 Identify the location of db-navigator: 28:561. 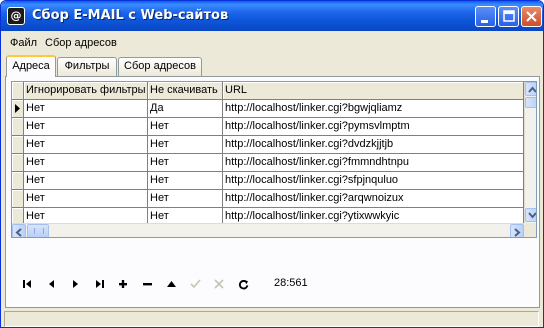
(166, 284).